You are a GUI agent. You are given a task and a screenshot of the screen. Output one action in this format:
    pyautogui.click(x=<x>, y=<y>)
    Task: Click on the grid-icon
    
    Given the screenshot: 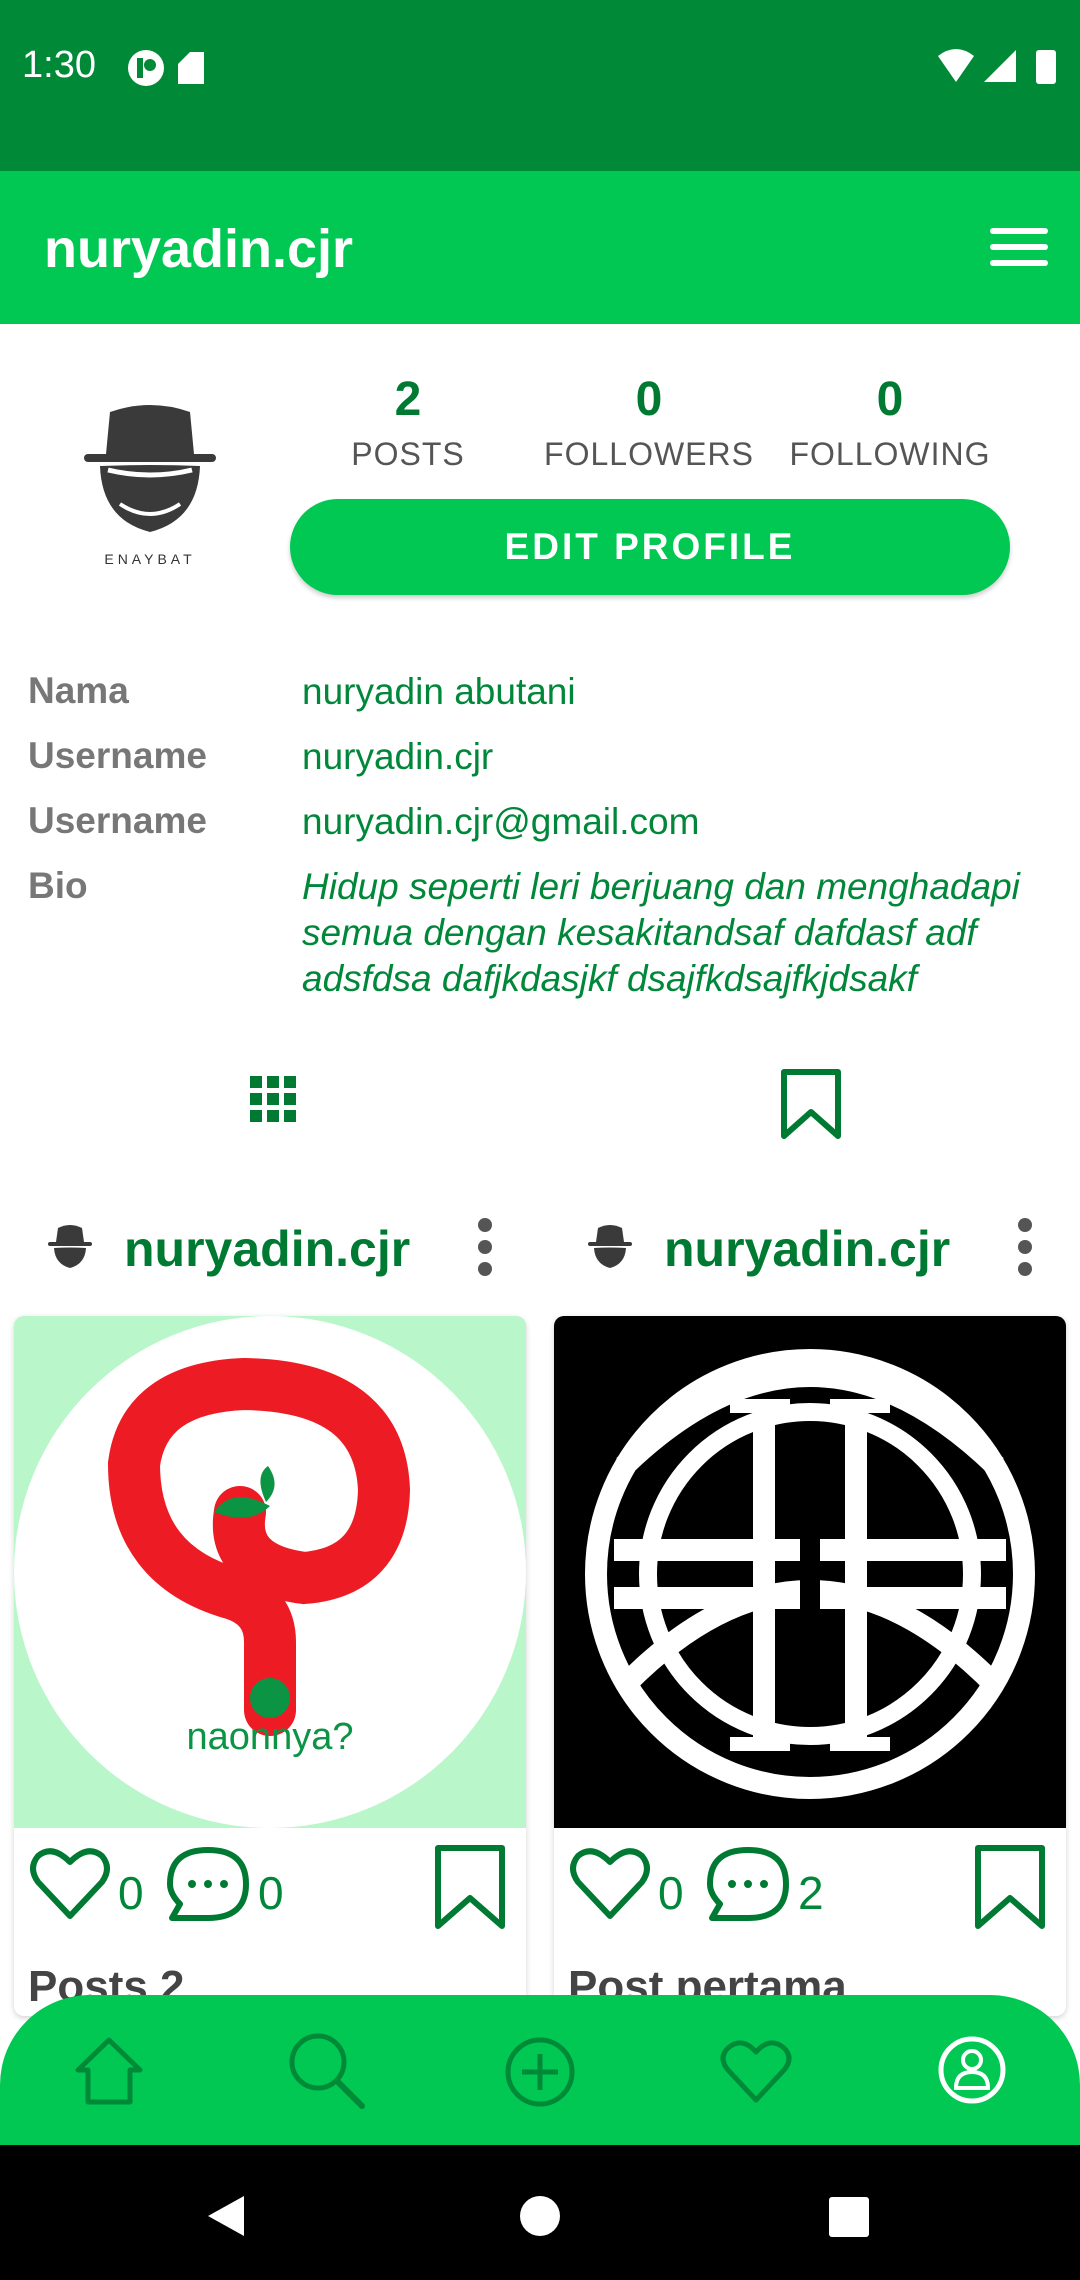 What is the action you would take?
    pyautogui.click(x=273, y=1099)
    